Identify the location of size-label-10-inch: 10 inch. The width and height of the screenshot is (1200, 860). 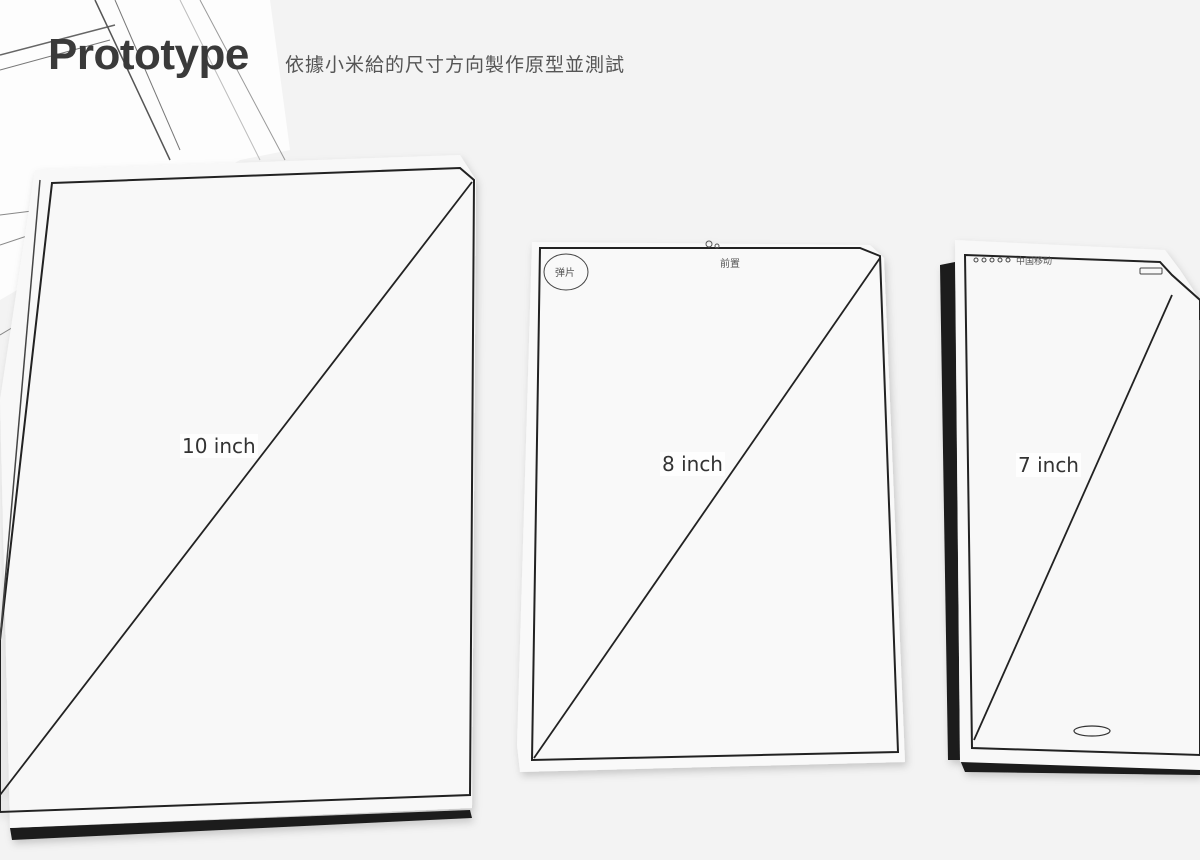
(219, 446).